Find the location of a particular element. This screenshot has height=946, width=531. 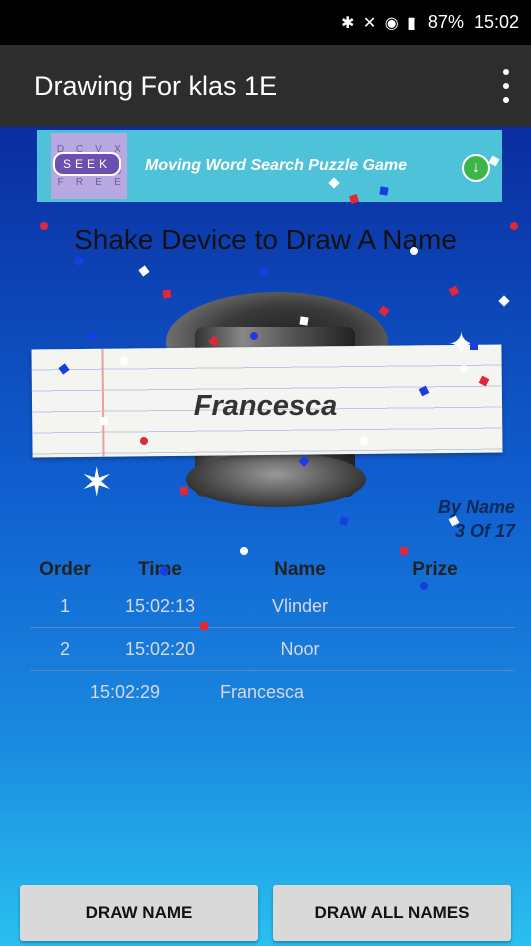

header-order: Order is located at coordinates (65, 569).